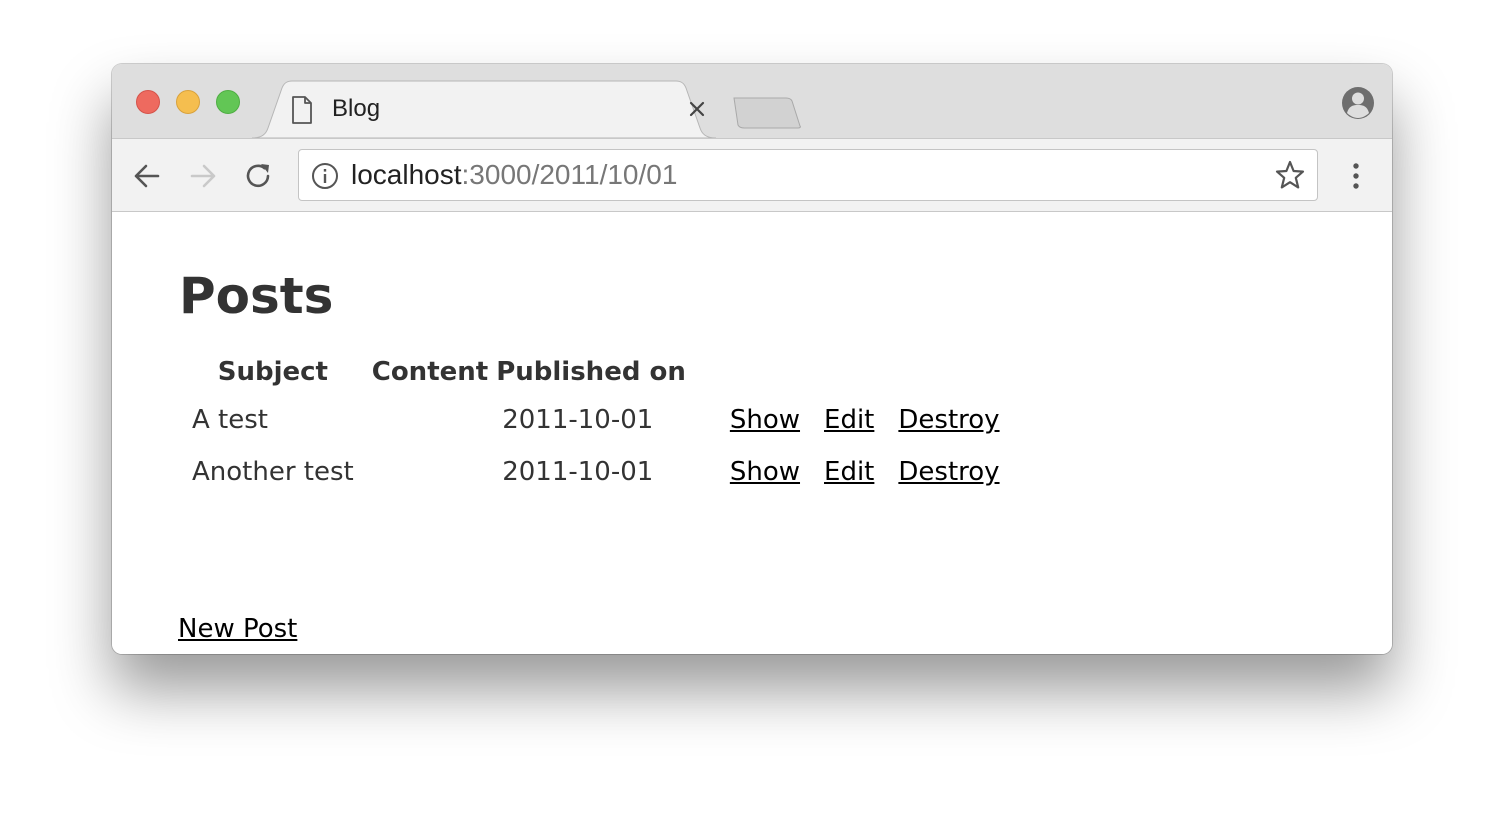 This screenshot has height=814, width=1504. I want to click on close-window-button, so click(148, 102).